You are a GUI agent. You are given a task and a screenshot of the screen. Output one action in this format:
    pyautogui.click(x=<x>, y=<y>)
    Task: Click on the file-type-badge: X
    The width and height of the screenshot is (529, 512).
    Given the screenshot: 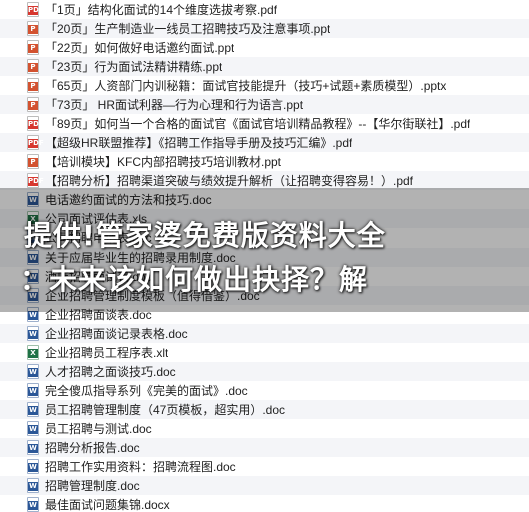 What is the action you would take?
    pyautogui.click(x=33, y=353)
    